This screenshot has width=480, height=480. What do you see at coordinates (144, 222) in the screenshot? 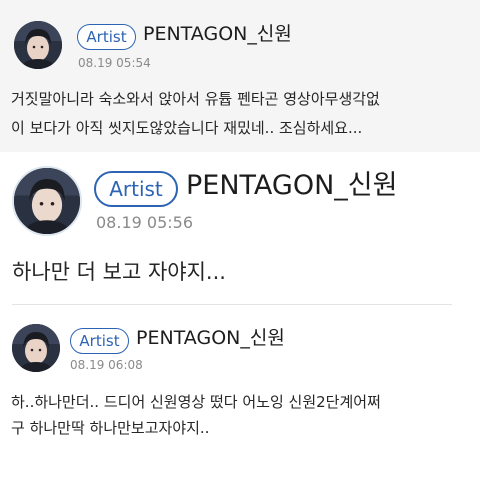
I see `post-timestamp: 08.19 05:56` at bounding box center [144, 222].